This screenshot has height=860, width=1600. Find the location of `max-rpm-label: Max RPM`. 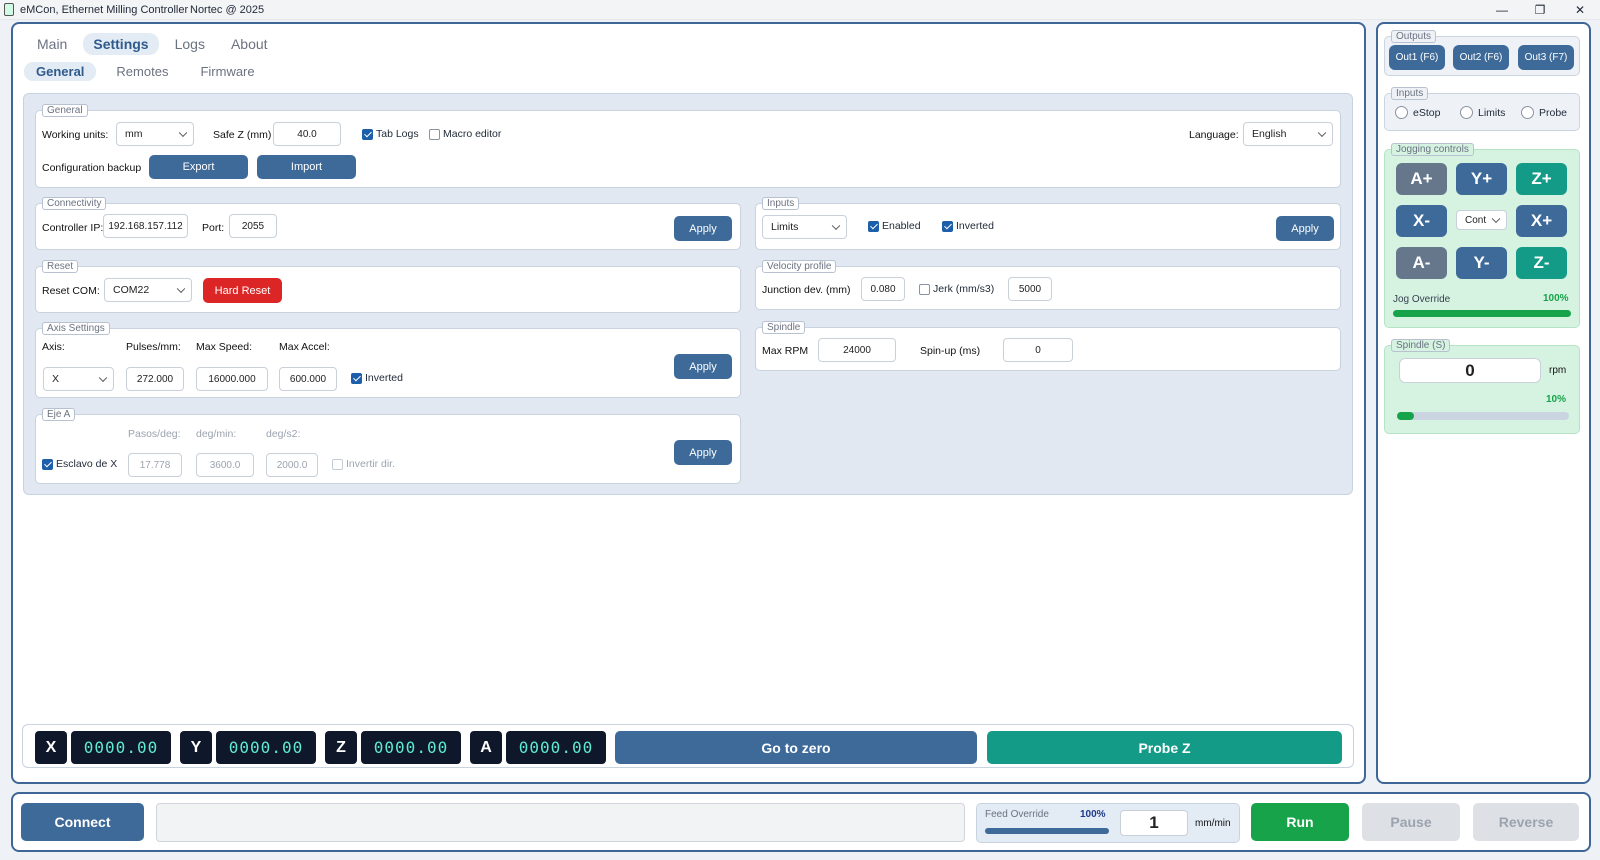

max-rpm-label: Max RPM is located at coordinates (785, 351).